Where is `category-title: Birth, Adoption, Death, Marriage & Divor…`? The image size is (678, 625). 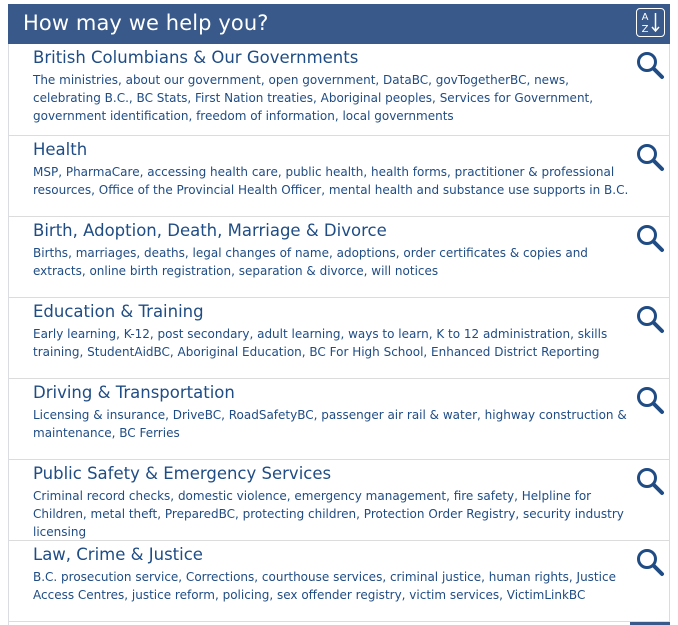
category-title: Birth, Adoption, Death, Marriage & Divor… is located at coordinates (210, 231).